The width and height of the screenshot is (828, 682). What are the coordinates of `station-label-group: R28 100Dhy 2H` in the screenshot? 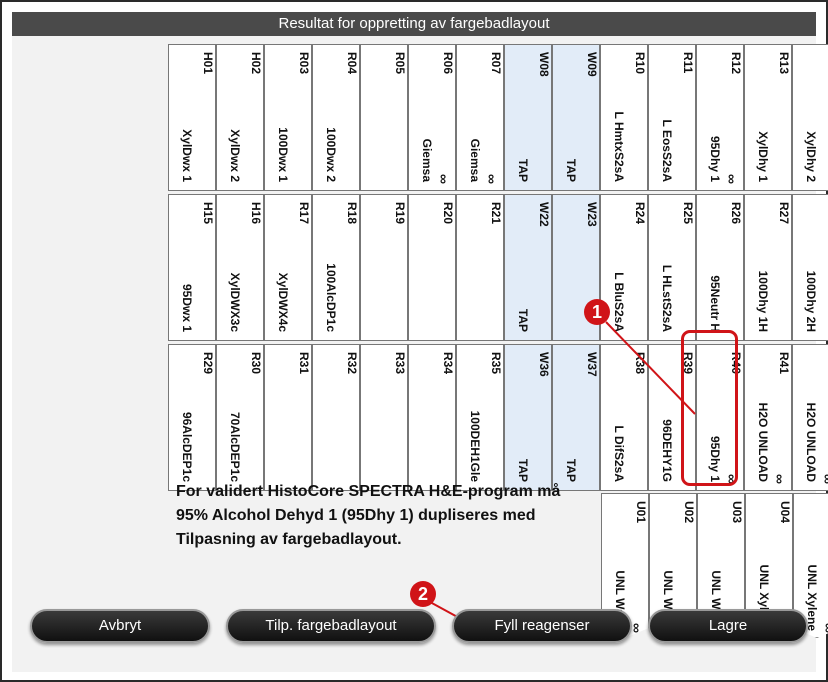 It's located at (811, 268).